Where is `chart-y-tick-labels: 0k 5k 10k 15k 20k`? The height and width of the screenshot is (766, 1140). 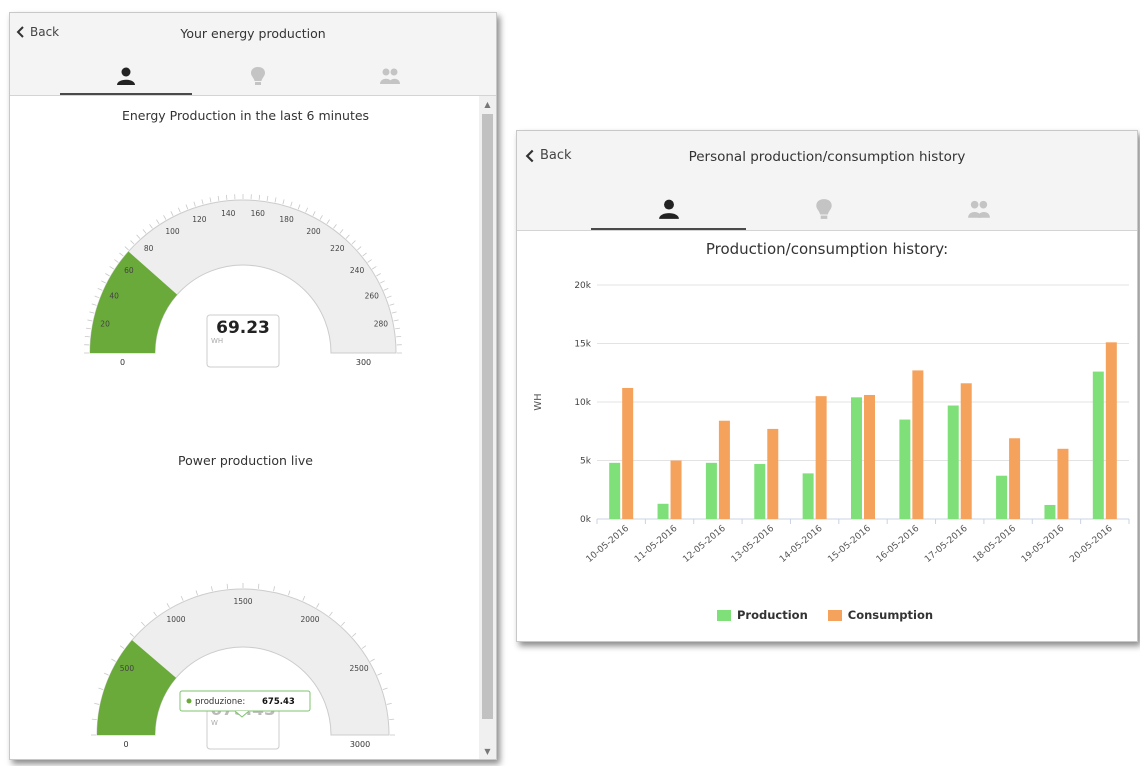
chart-y-tick-labels: 0k 5k 10k 15k 20k is located at coordinates (582, 403).